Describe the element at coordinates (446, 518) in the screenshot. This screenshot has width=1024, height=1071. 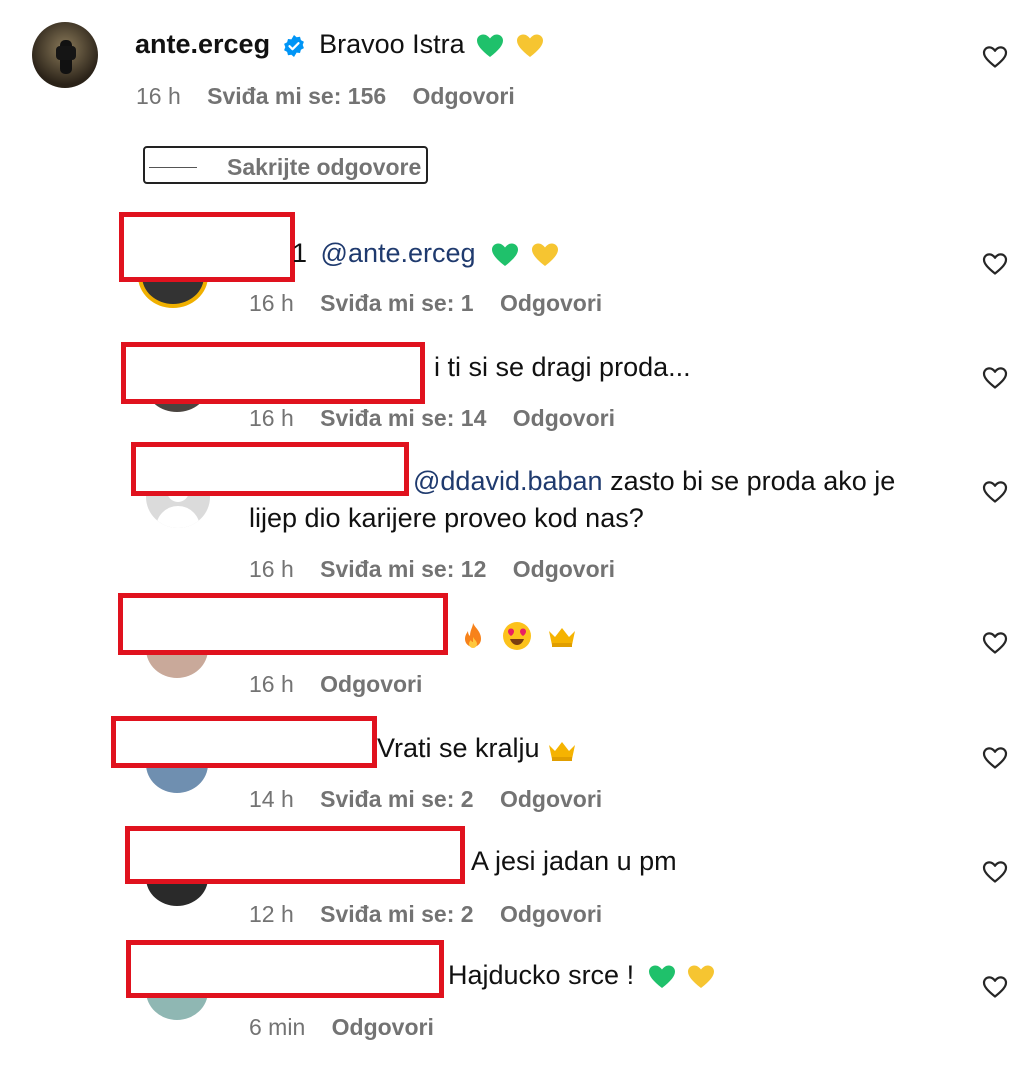
I see `comment-text-line2: lijep dio karijere proveo kod nas?` at that location.